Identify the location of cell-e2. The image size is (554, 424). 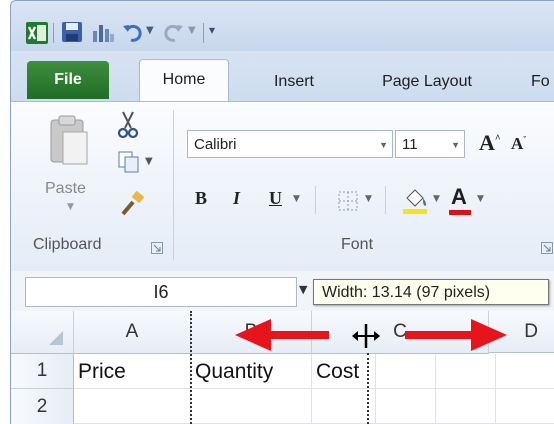
(466, 406).